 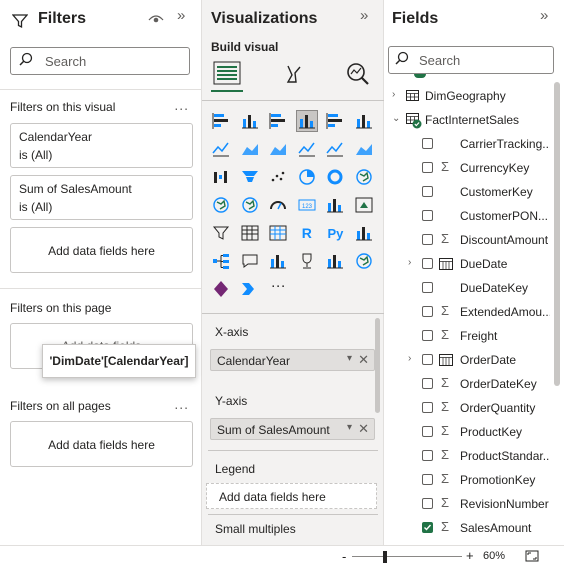 I want to click on filters-search-input: Search, so click(x=100, y=61).